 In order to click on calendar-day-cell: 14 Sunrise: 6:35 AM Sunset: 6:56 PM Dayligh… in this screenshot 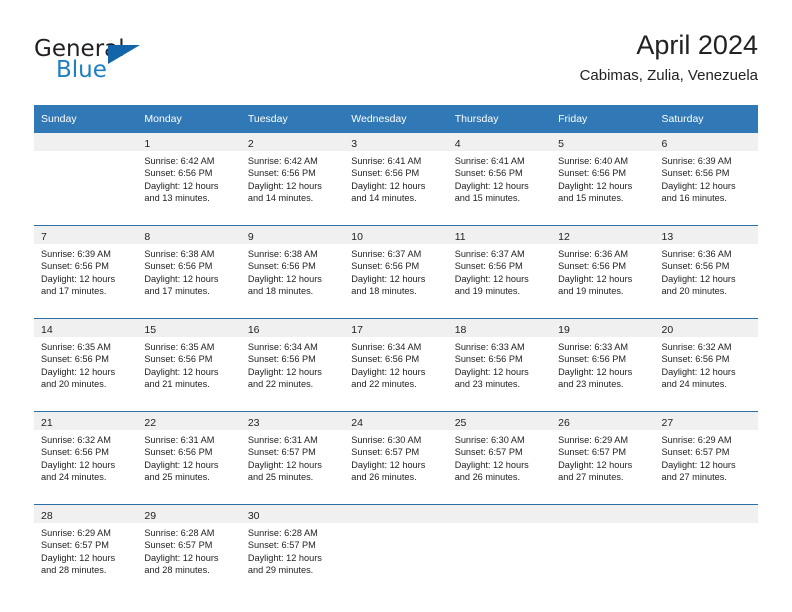, I will do `click(86, 363)`.